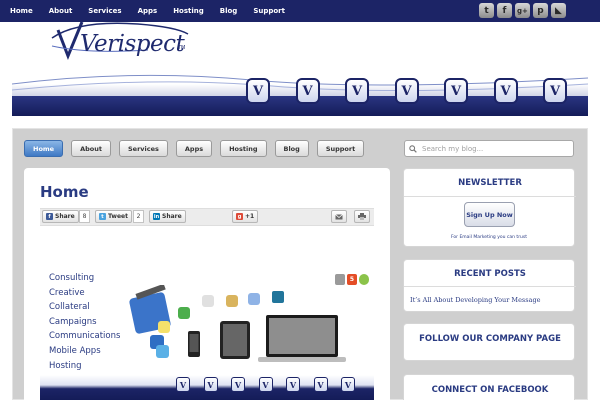  I want to click on banner-icon-4: V, so click(265, 384).